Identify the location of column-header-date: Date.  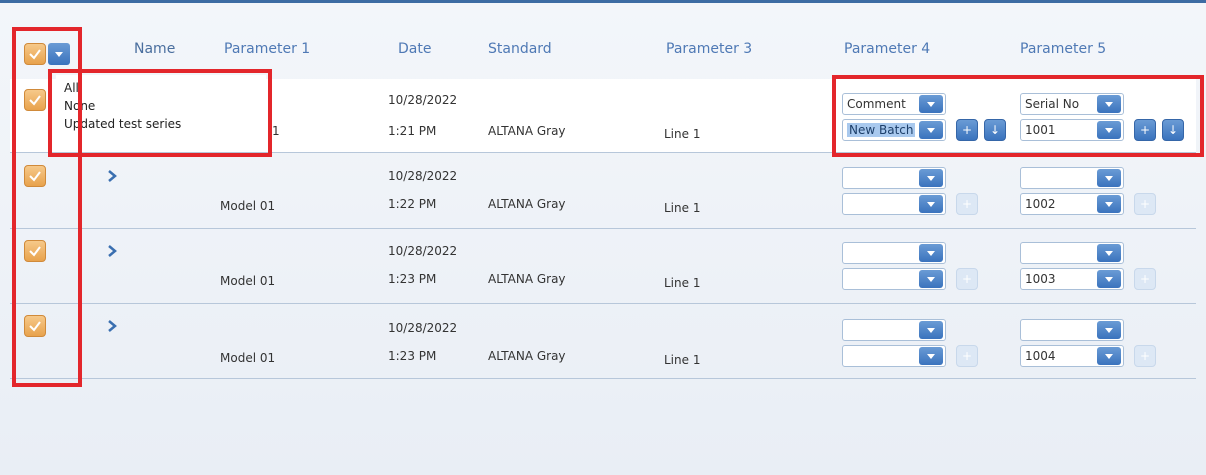
(414, 49).